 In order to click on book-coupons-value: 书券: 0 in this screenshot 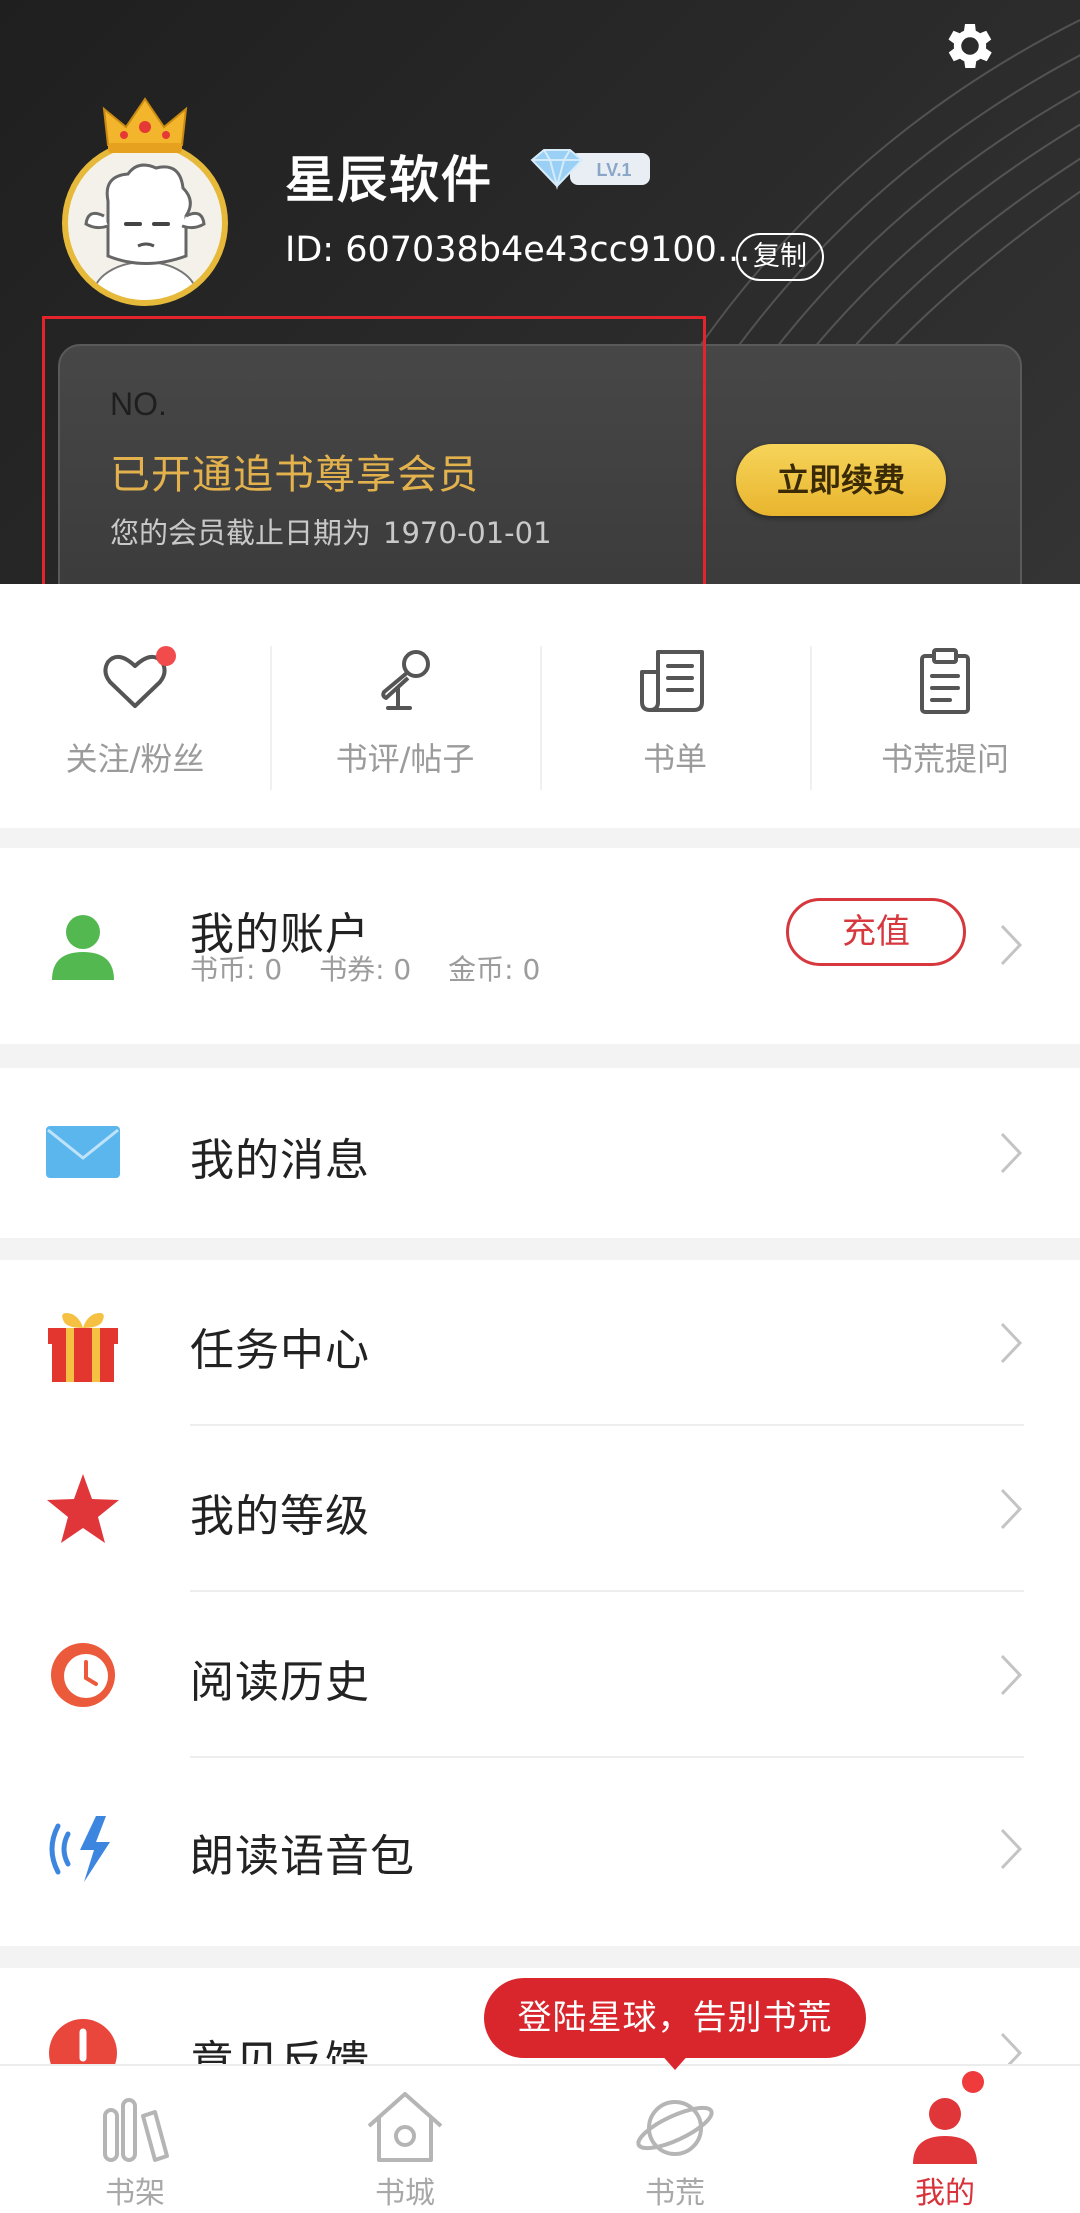, I will do `click(365, 969)`.